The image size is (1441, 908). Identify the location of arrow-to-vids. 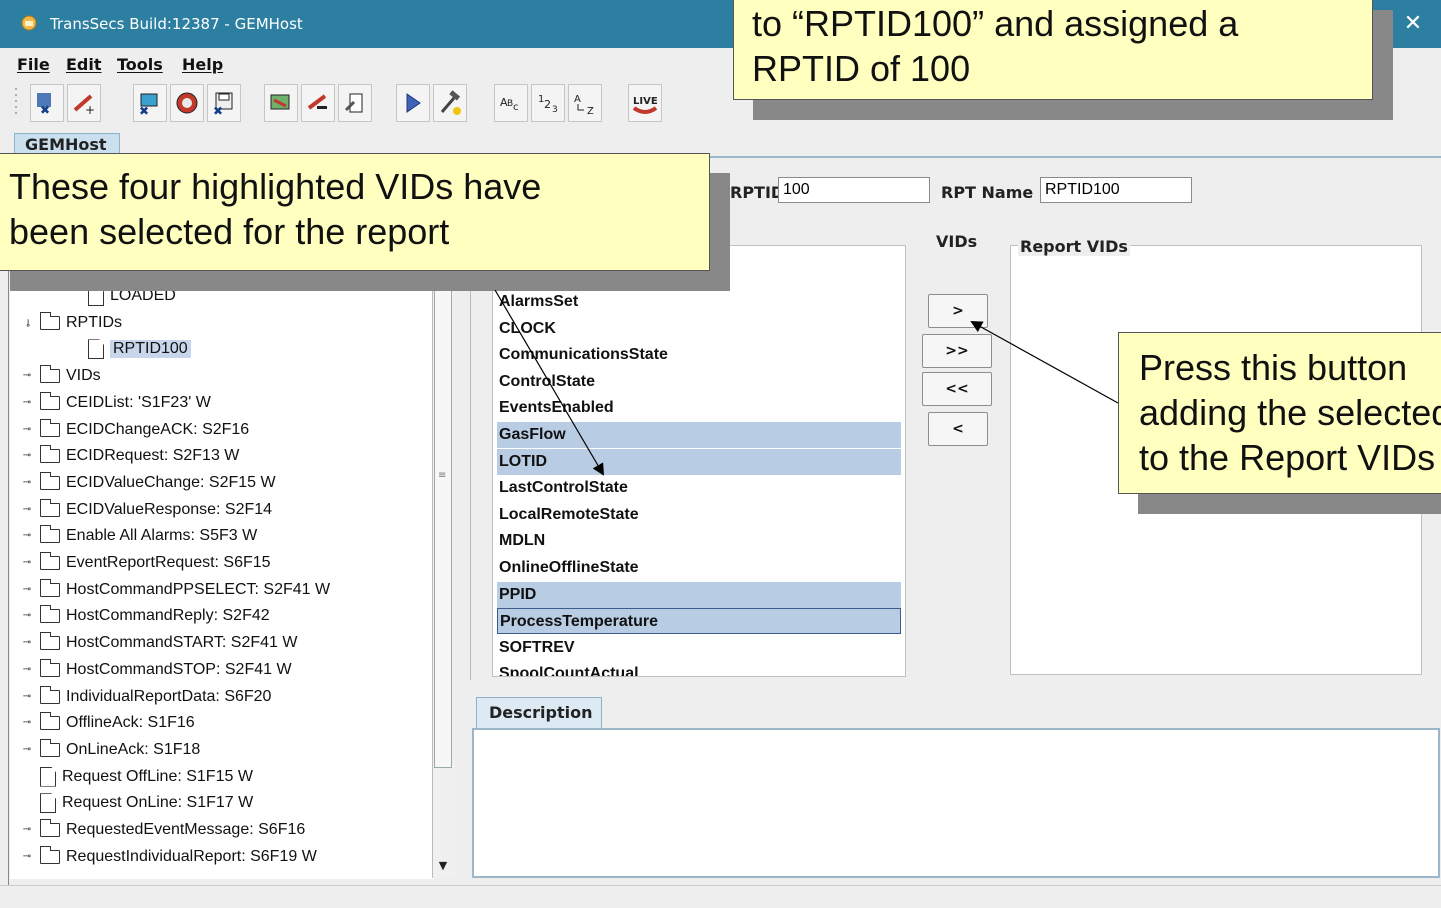
(549, 382).